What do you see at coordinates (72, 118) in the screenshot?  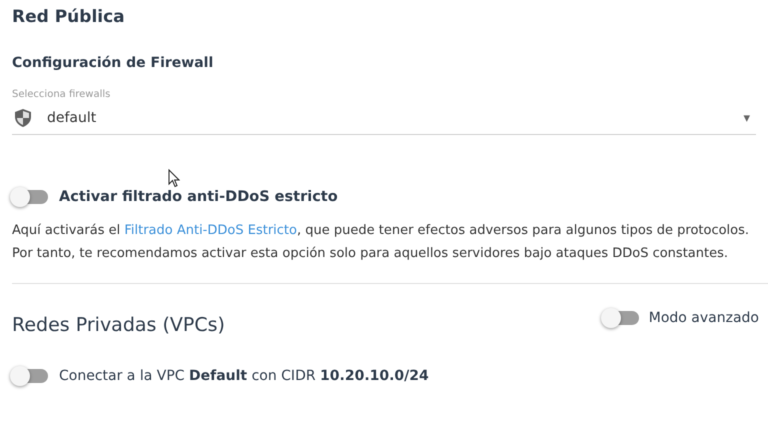 I see `select-value: default` at bounding box center [72, 118].